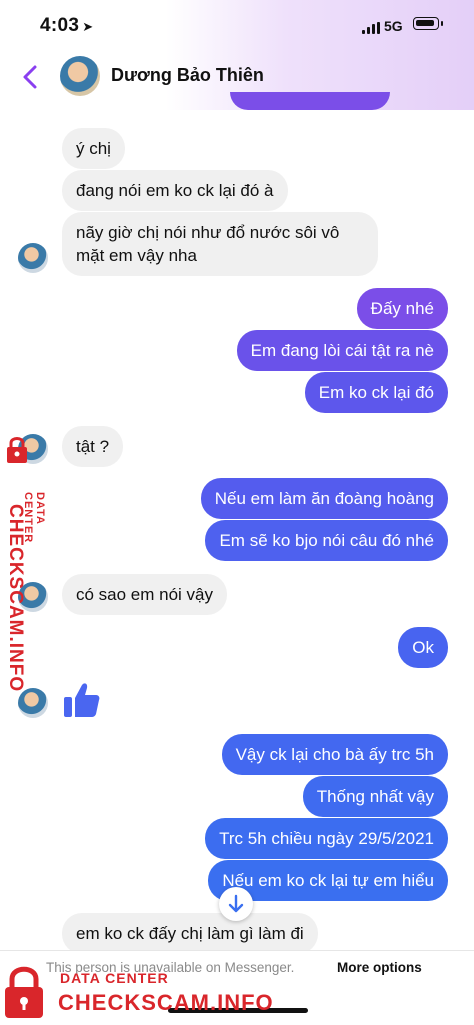  I want to click on message-line: nãy giờ chị nói như đổ nước sôi vô, so click(208, 232).